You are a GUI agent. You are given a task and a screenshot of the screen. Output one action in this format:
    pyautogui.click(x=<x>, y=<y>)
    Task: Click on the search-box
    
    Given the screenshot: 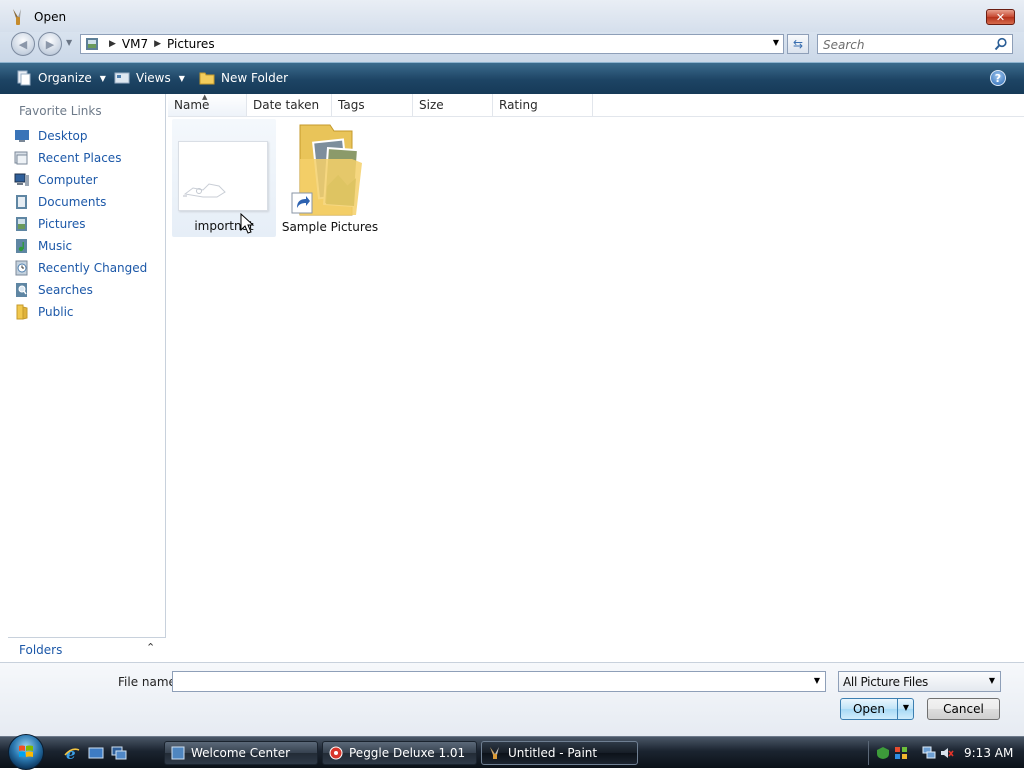 What is the action you would take?
    pyautogui.click(x=915, y=44)
    